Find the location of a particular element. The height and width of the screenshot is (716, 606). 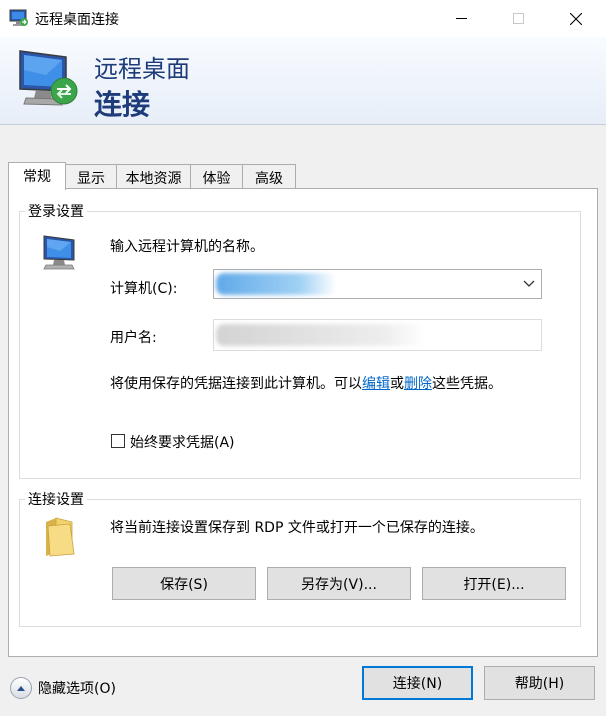

saved-credentials-or: 或 is located at coordinates (397, 384).